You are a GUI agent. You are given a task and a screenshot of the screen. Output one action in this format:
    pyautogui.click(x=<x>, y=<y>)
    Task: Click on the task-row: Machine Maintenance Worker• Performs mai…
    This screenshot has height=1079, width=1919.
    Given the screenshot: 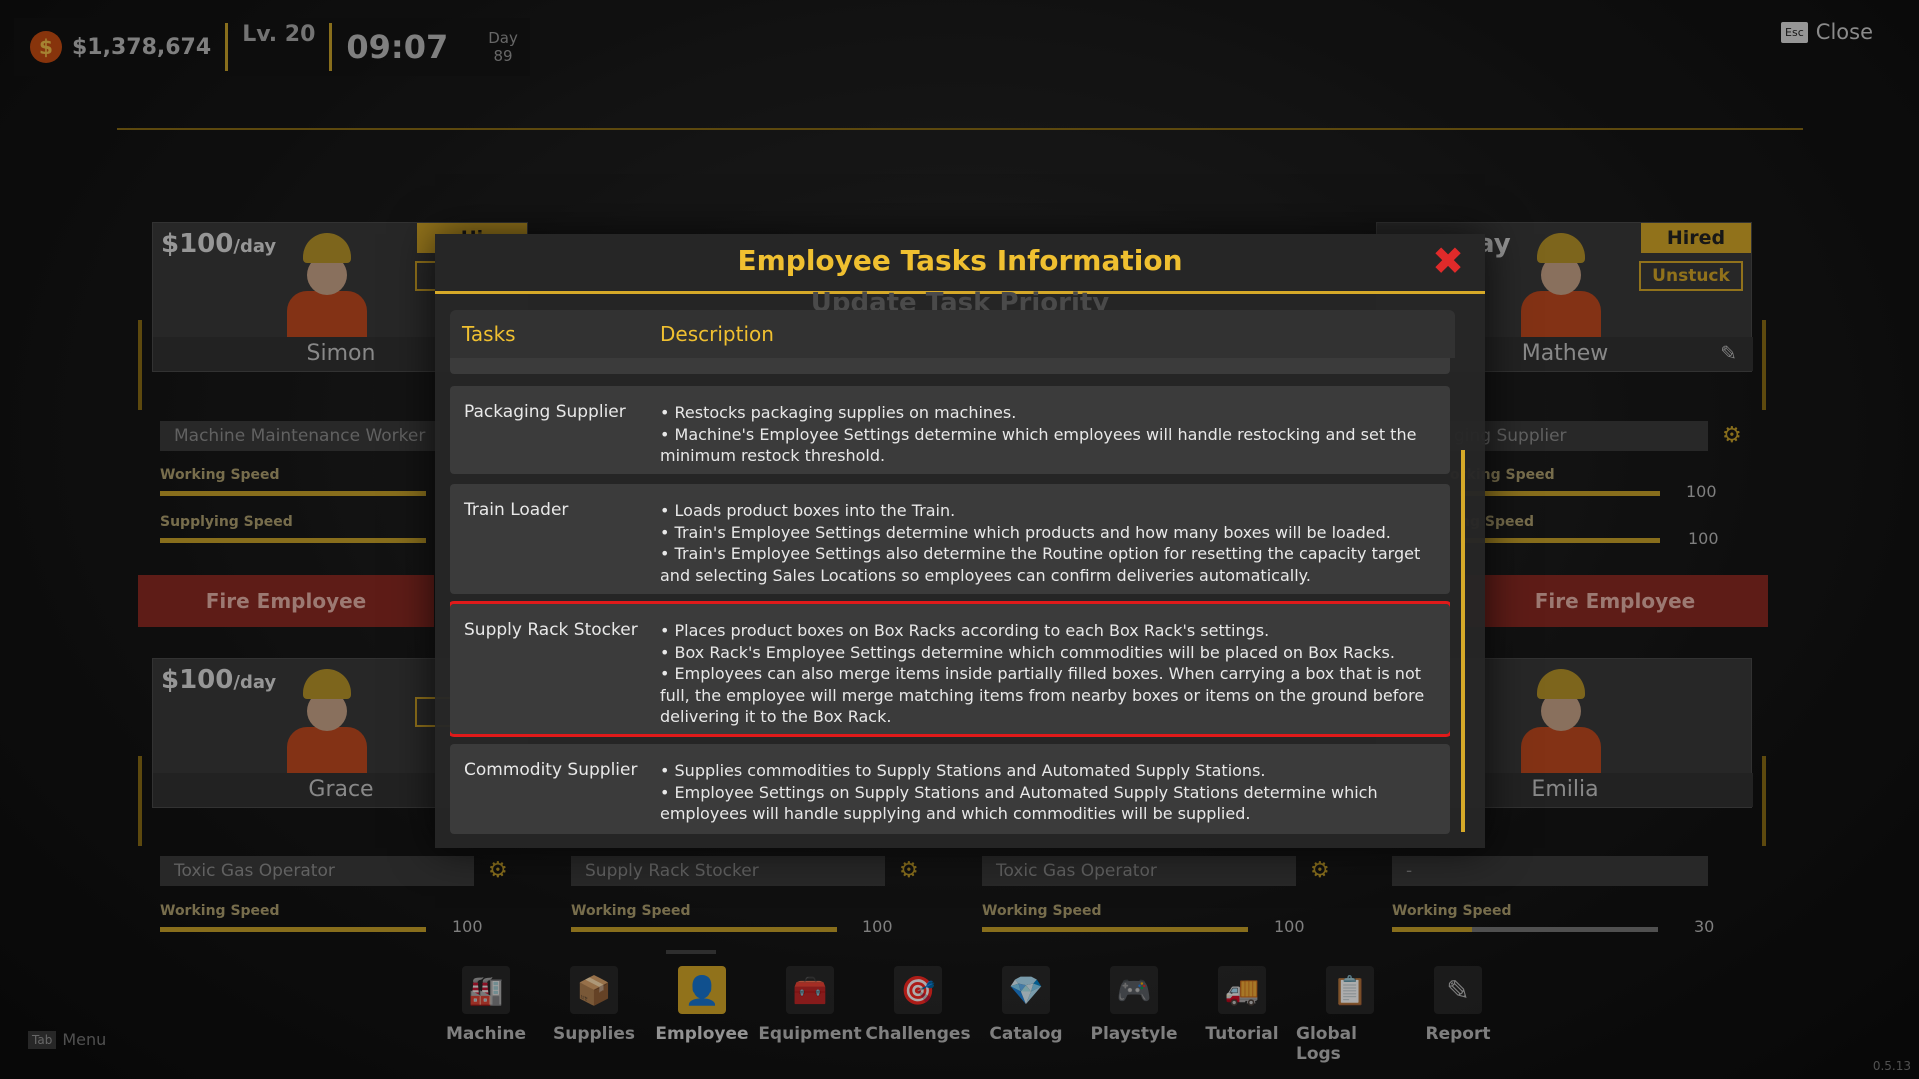 What is the action you would take?
    pyautogui.click(x=950, y=366)
    